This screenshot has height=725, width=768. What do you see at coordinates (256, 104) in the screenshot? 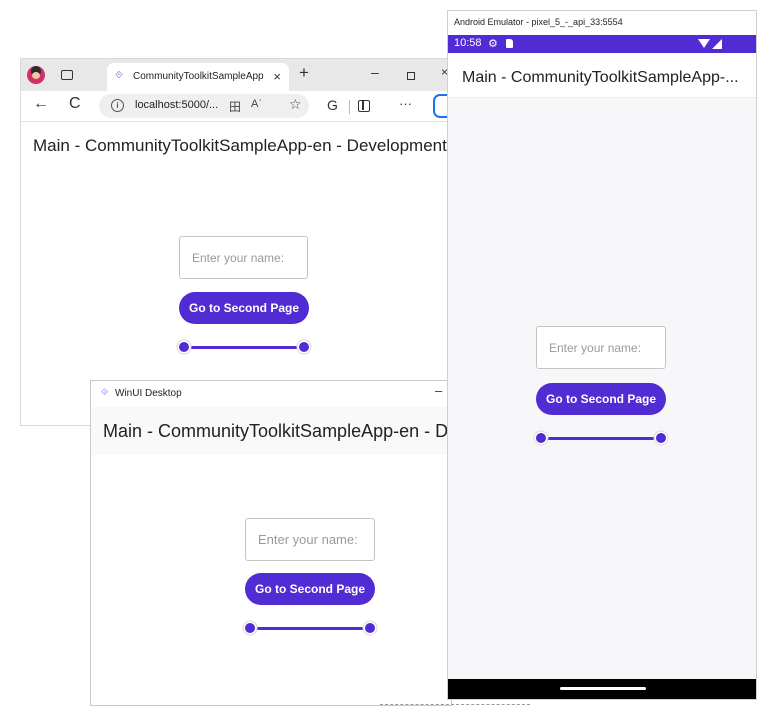
I see `read-aloud-icon: Aʾ` at bounding box center [256, 104].